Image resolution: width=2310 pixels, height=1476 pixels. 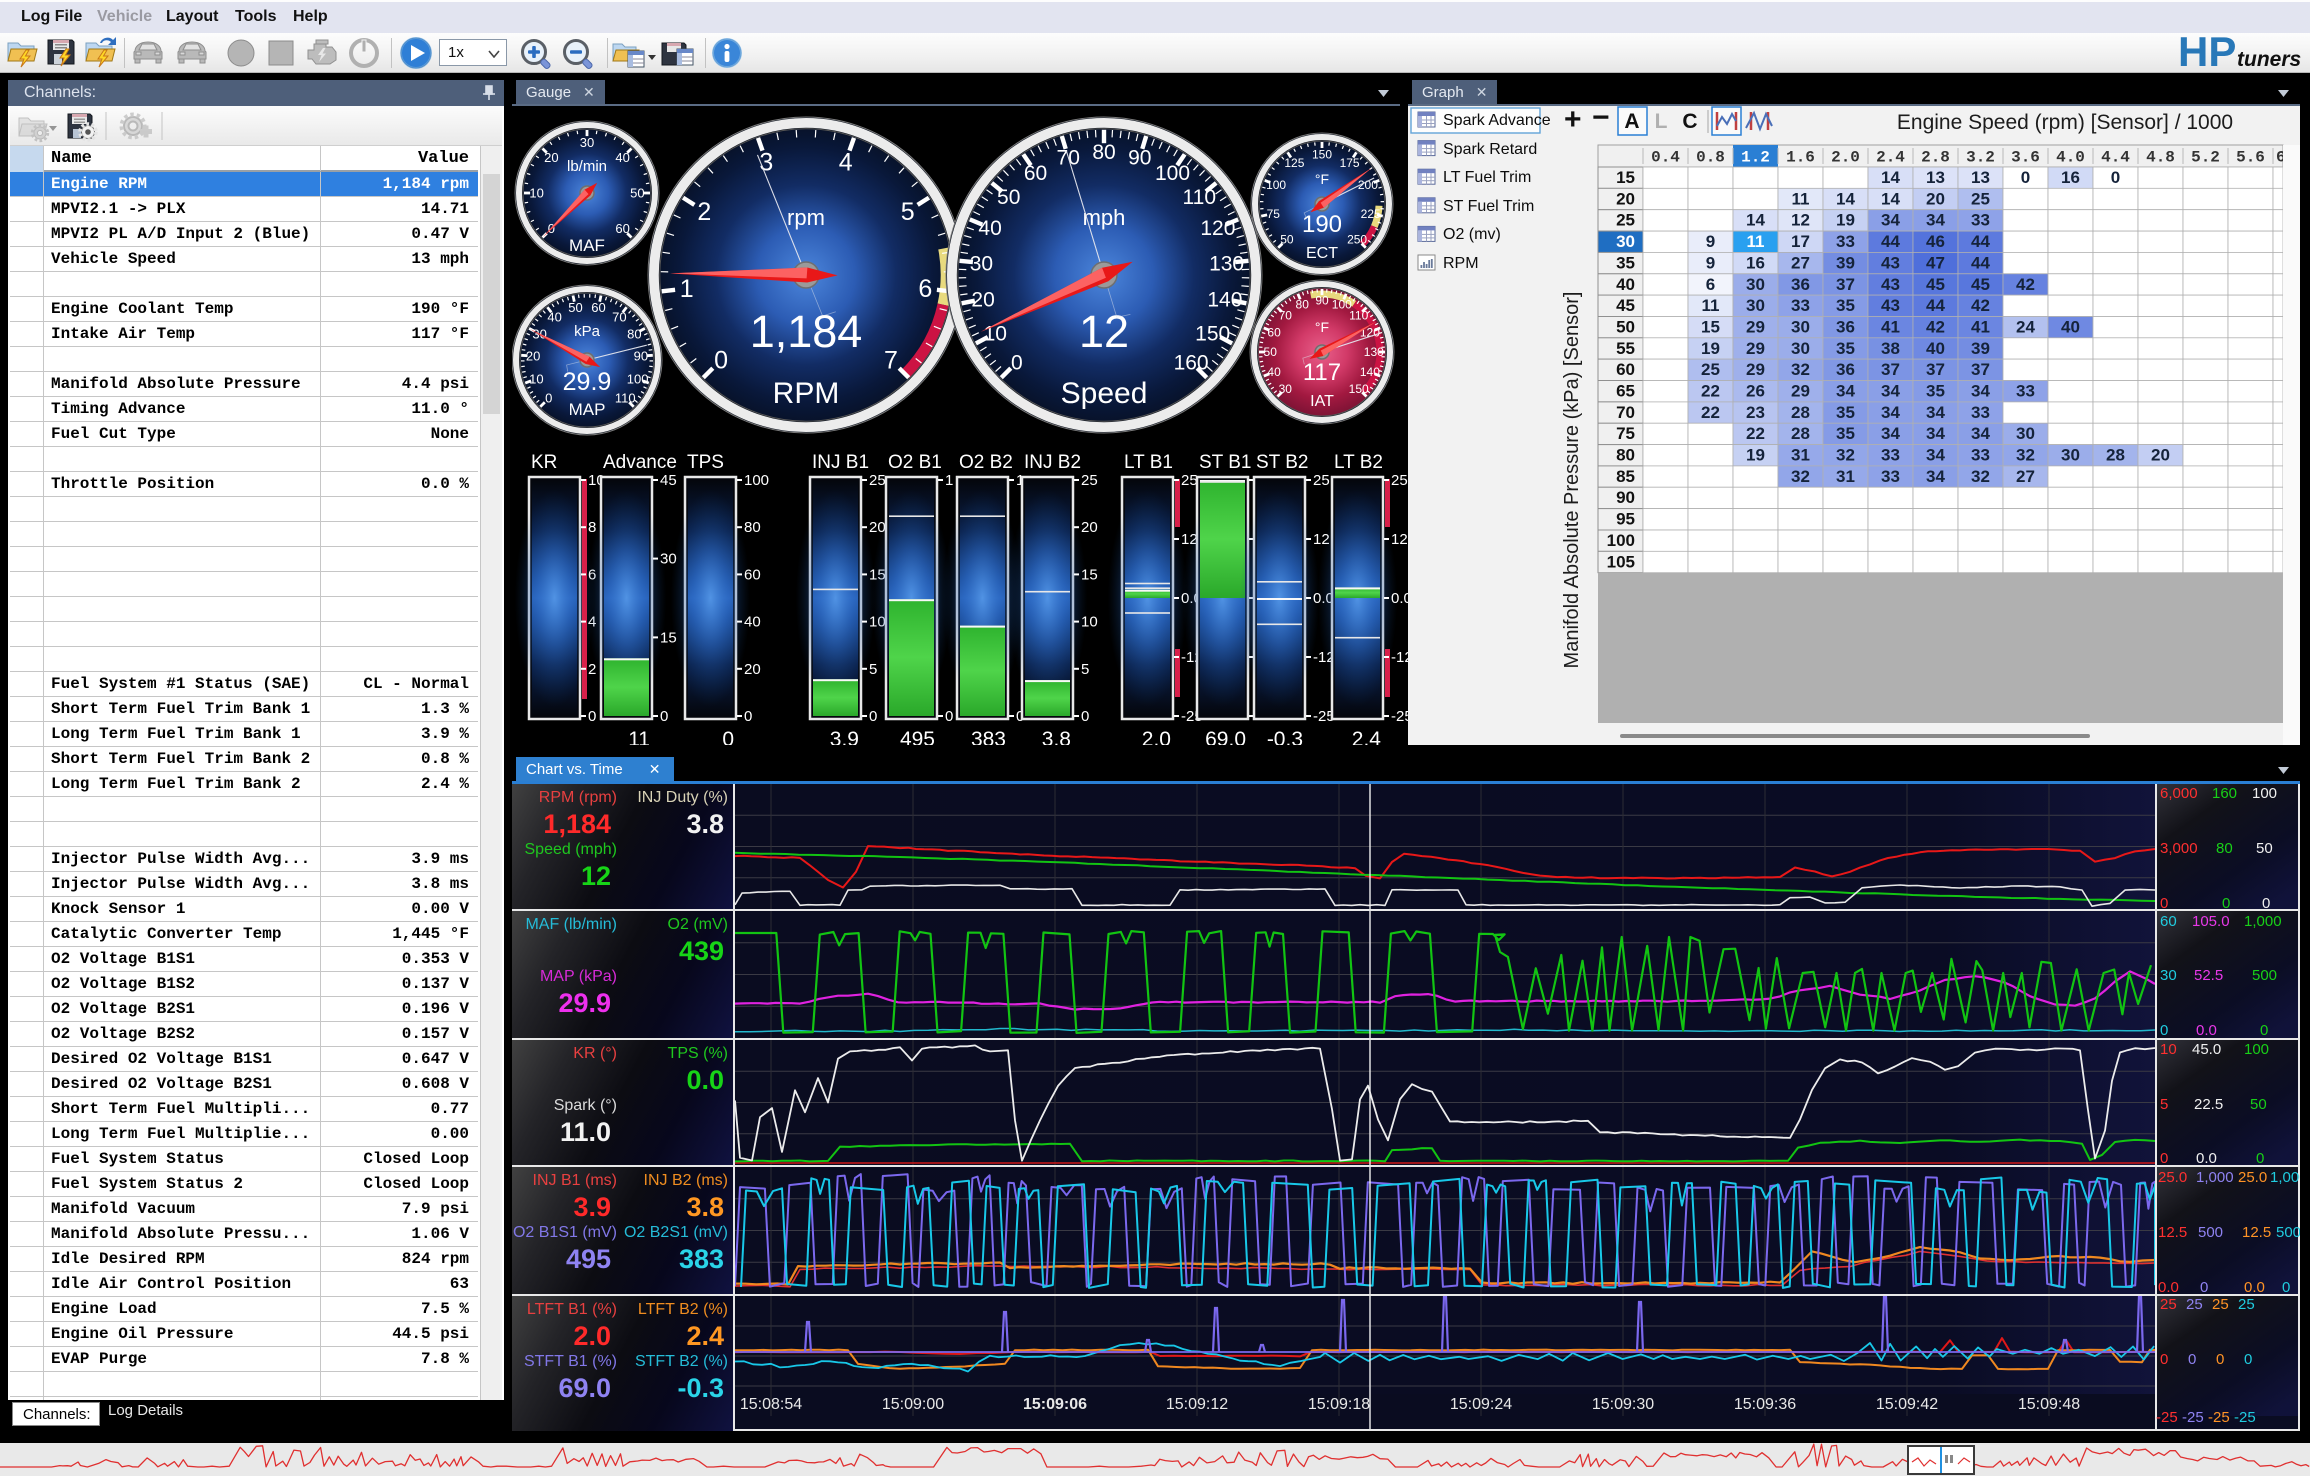 What do you see at coordinates (1217, 228) in the screenshot?
I see `svg-text: 120` at bounding box center [1217, 228].